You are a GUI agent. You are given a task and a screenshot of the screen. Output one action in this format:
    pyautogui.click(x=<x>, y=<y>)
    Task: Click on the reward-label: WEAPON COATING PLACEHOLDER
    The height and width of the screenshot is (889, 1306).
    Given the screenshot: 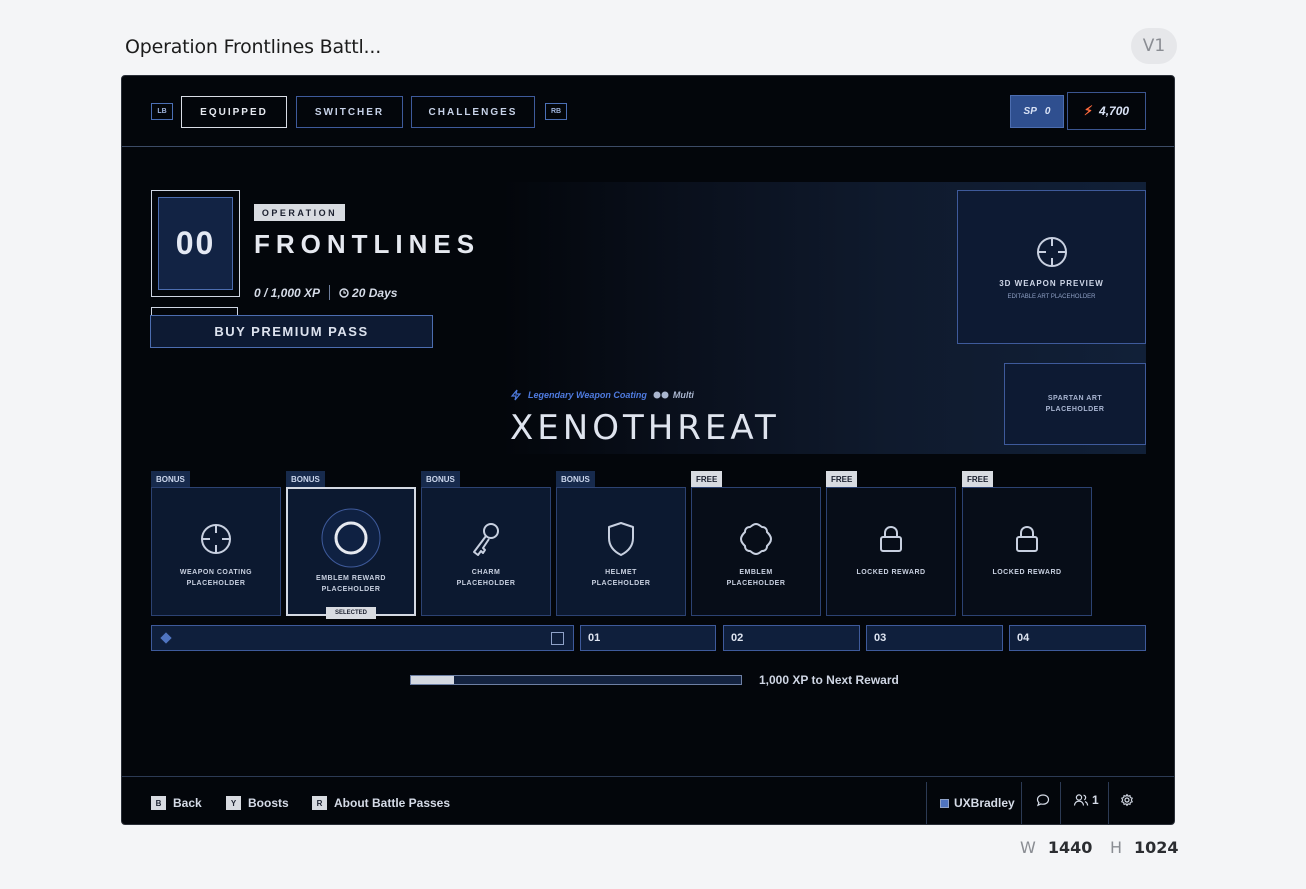 What is the action you would take?
    pyautogui.click(x=216, y=578)
    